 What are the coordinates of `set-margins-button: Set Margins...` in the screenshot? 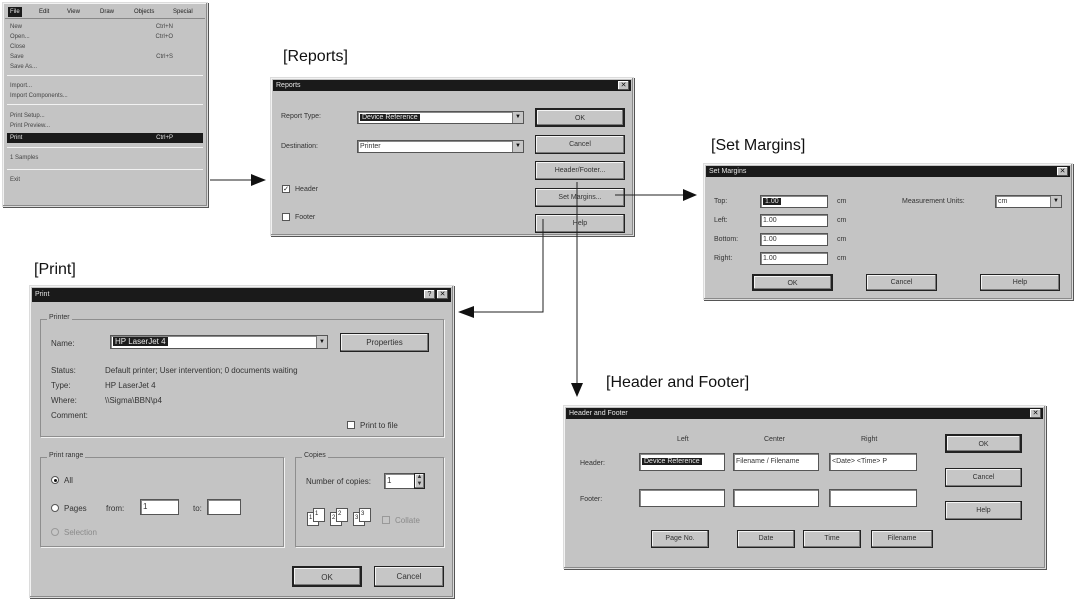 It's located at (580, 197).